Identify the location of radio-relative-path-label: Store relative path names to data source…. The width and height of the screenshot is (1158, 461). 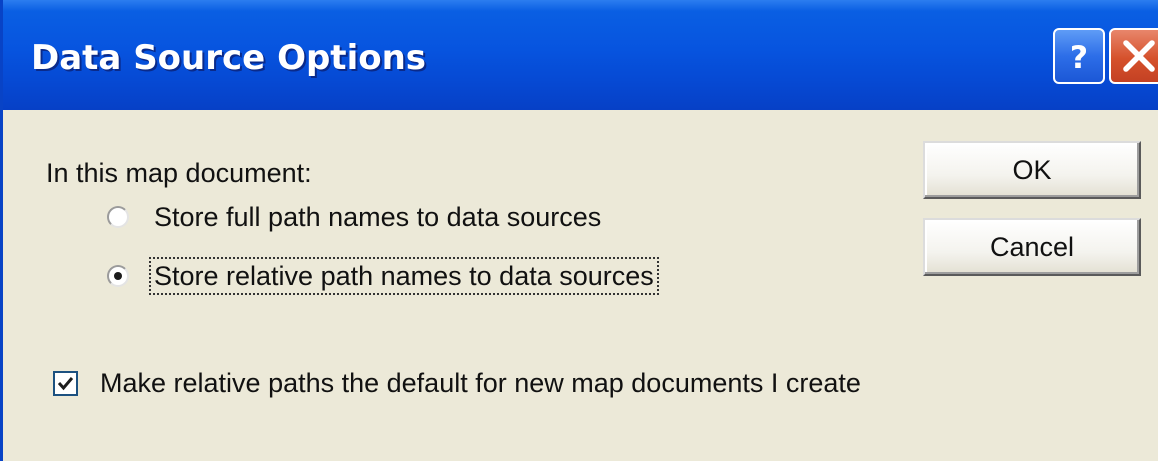
(404, 276).